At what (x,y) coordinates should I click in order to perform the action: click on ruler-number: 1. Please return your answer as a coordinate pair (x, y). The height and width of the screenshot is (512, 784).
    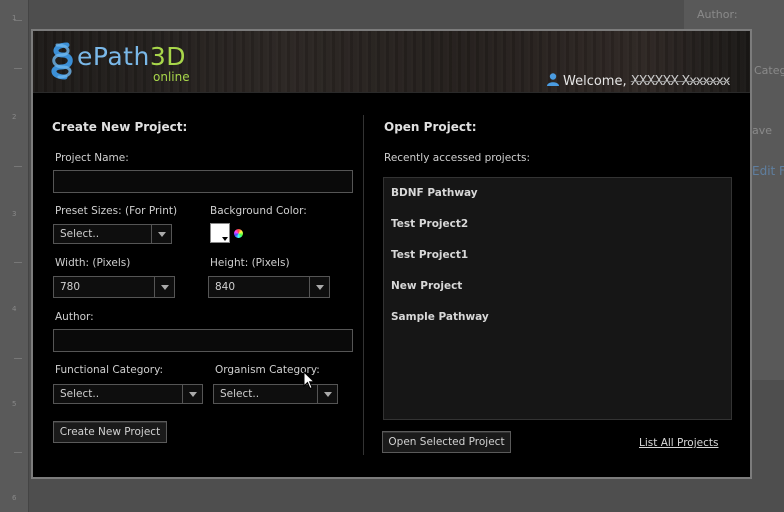
    Looking at the image, I should click on (14, 18).